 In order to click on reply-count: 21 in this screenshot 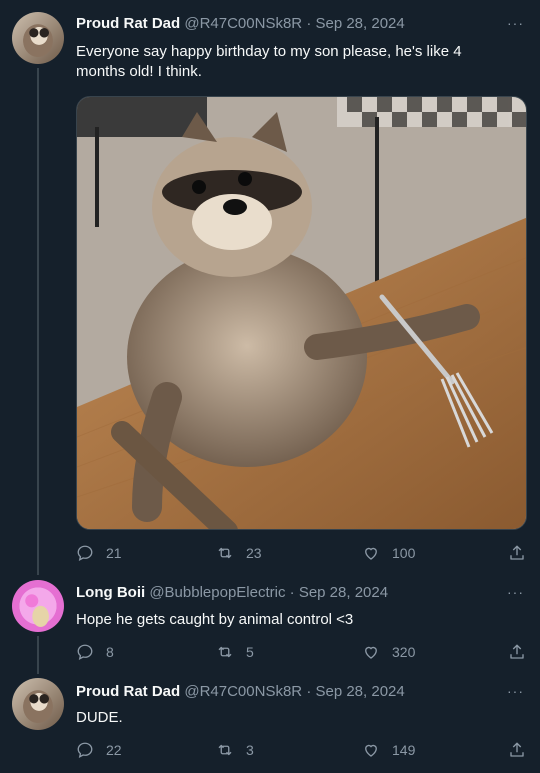, I will do `click(114, 553)`.